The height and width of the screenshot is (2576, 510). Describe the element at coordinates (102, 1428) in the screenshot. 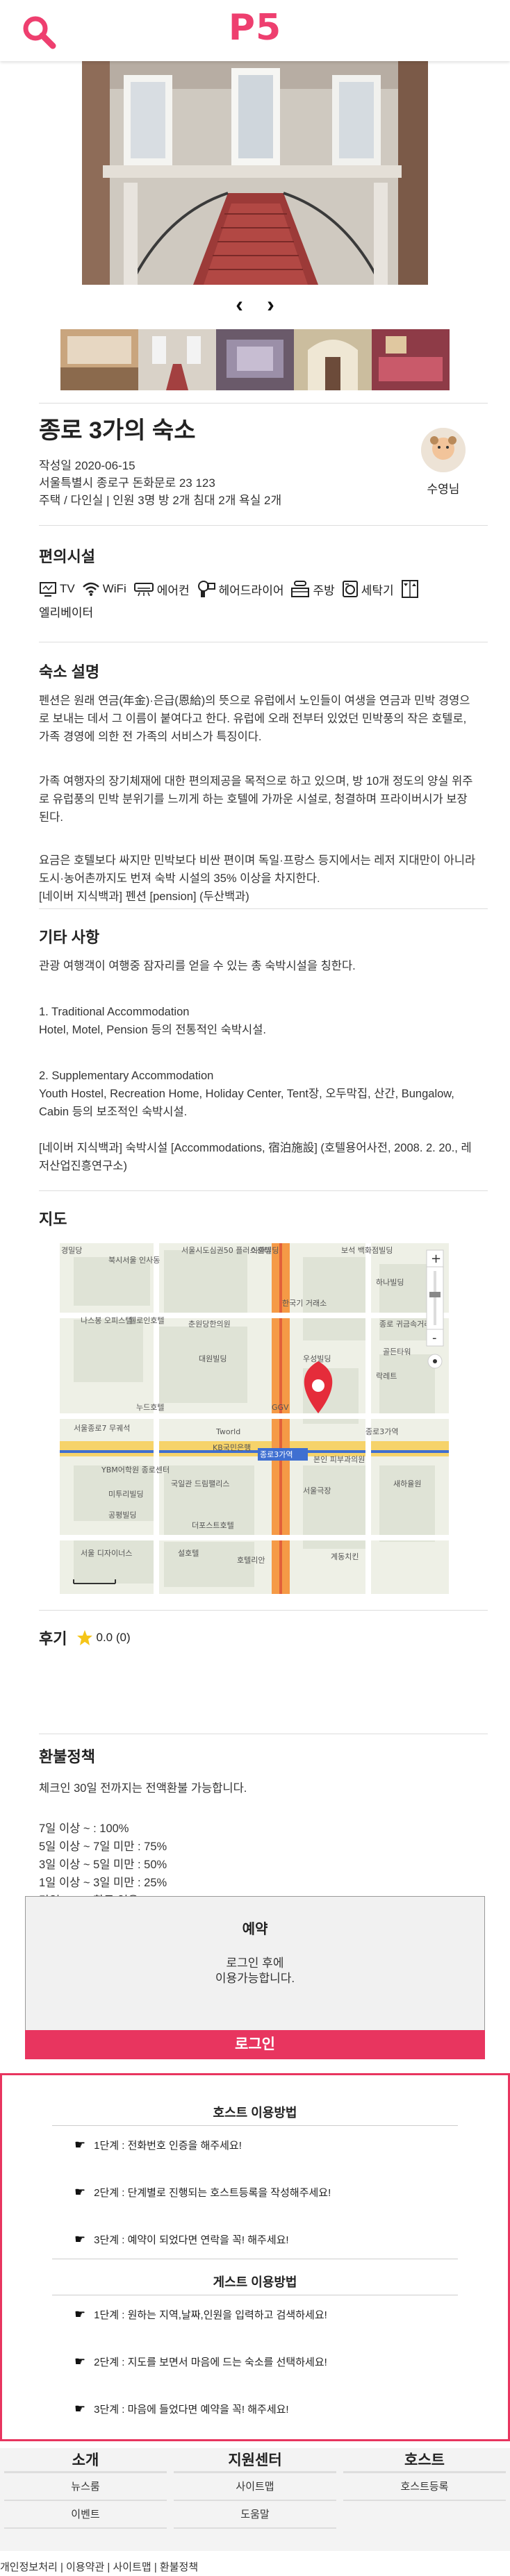

I see `map-label: 서울종로7 무궤석` at that location.